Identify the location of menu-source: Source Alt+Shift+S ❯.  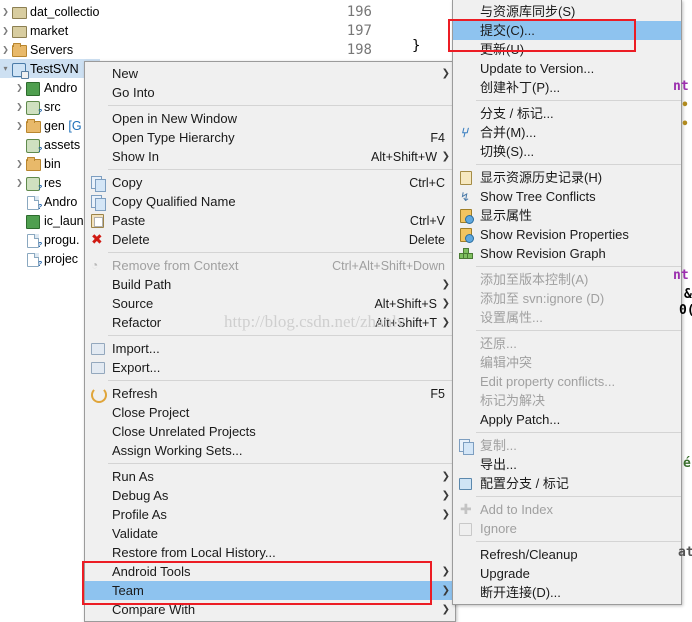
(270, 303).